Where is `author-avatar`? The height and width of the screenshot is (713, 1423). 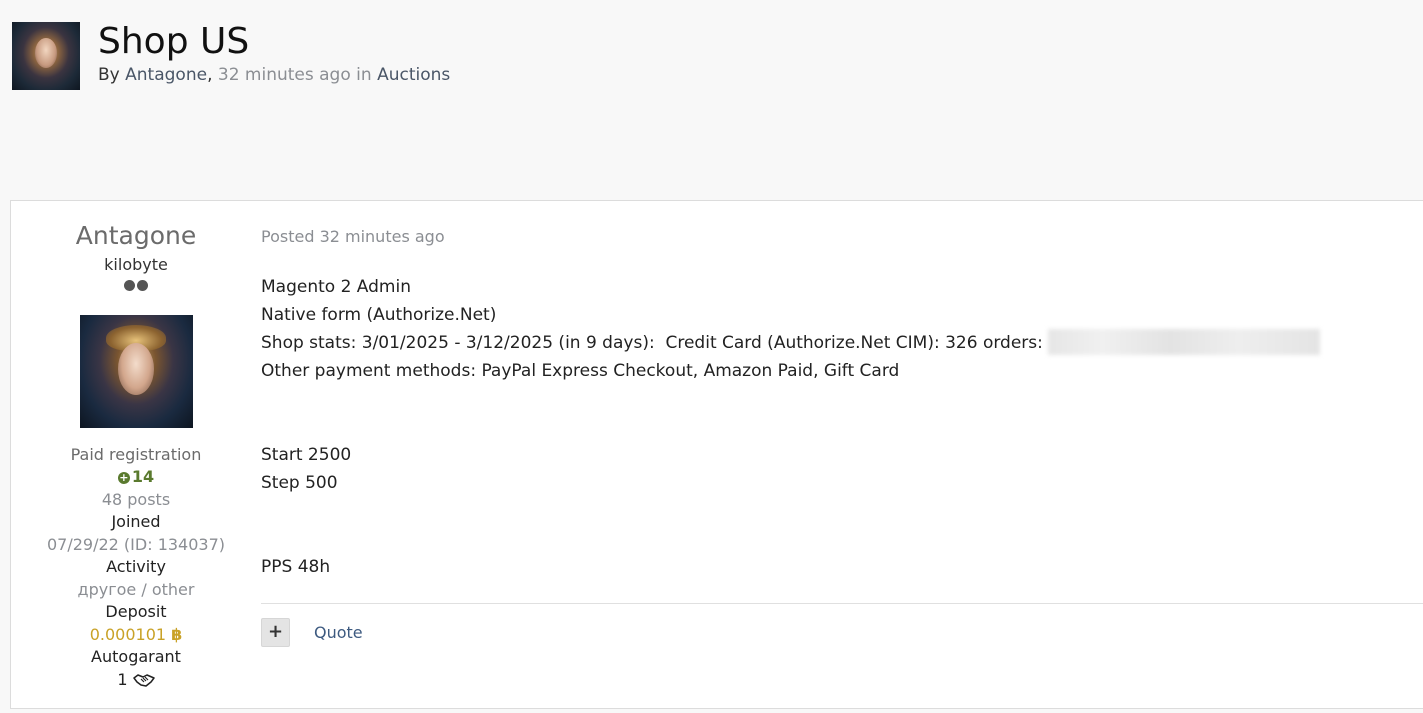 author-avatar is located at coordinates (136, 371).